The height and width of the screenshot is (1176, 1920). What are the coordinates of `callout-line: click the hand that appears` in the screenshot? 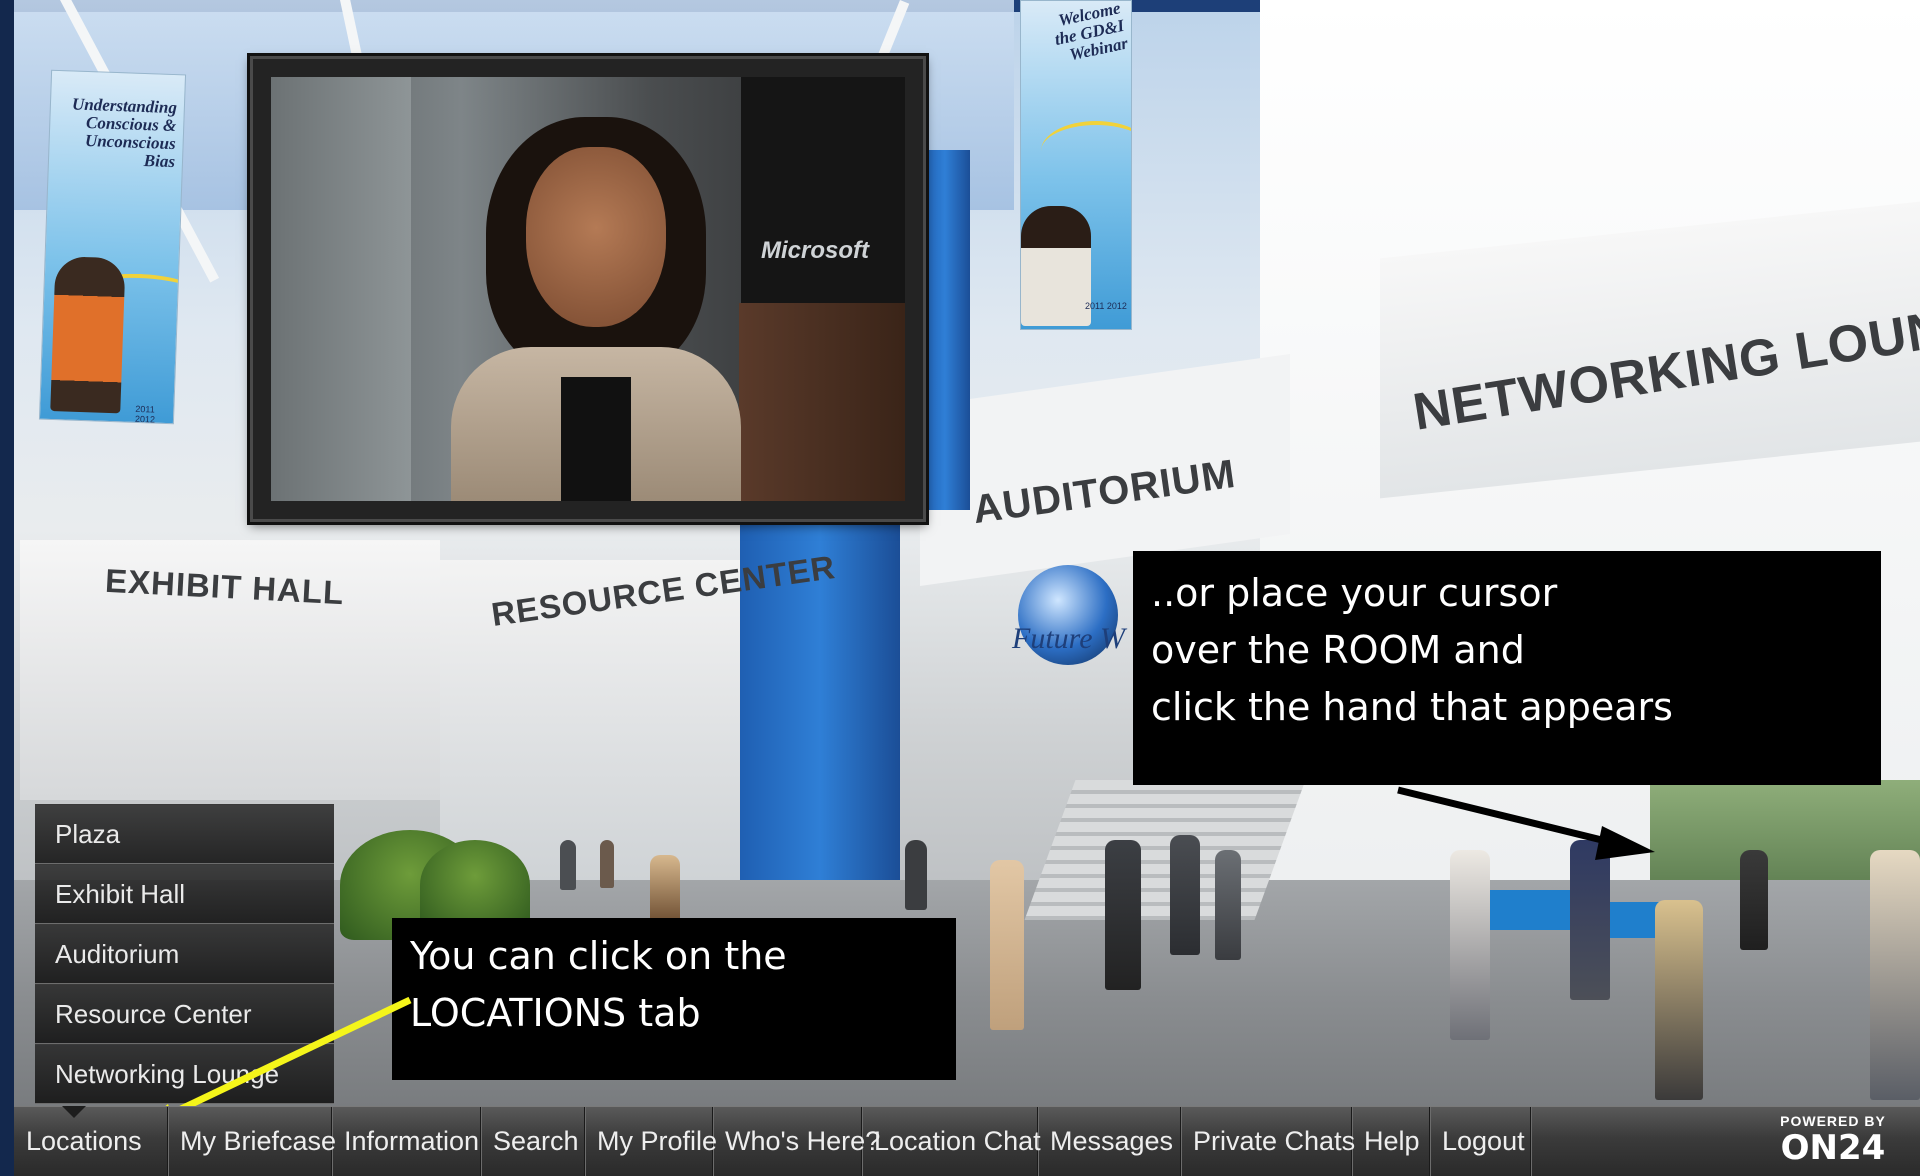 It's located at (1412, 707).